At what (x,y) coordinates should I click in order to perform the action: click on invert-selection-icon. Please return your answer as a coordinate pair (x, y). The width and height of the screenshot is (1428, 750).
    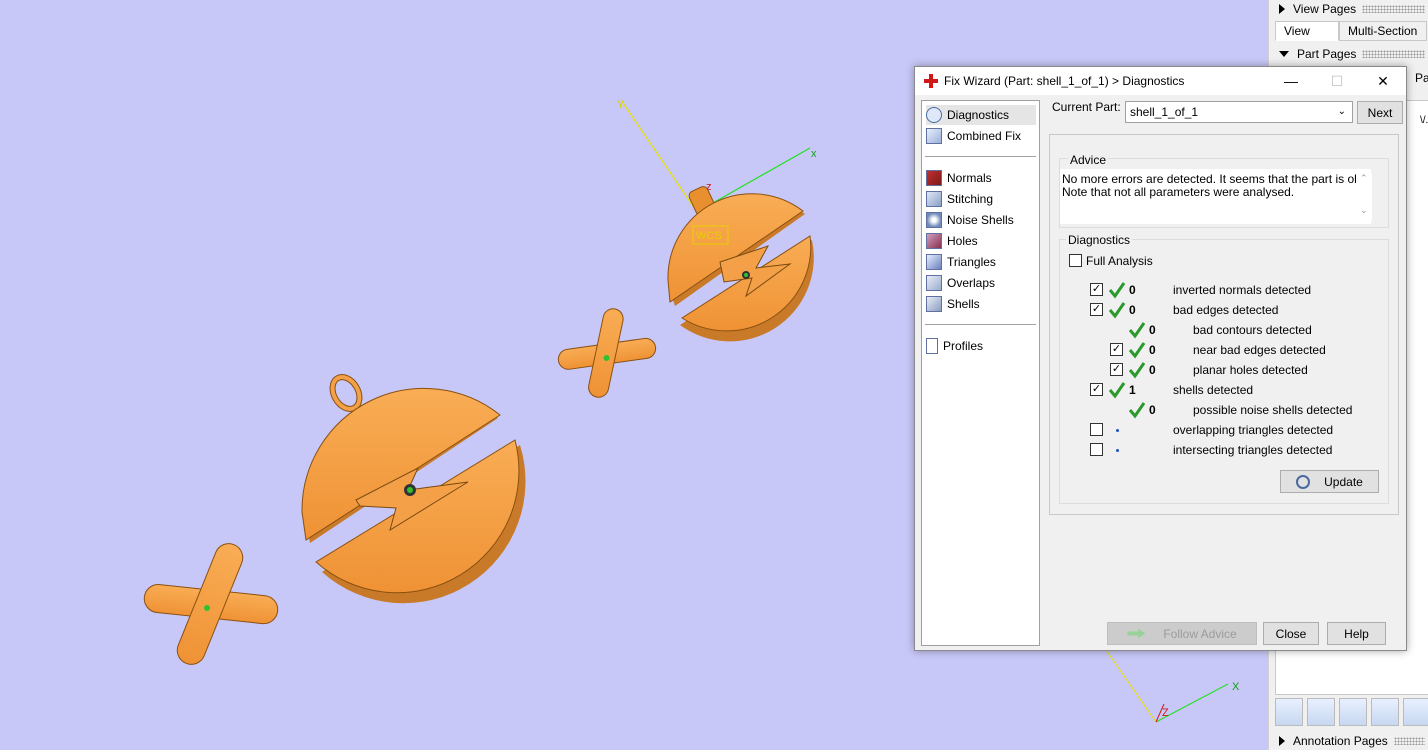
    Looking at the image, I should click on (1321, 712).